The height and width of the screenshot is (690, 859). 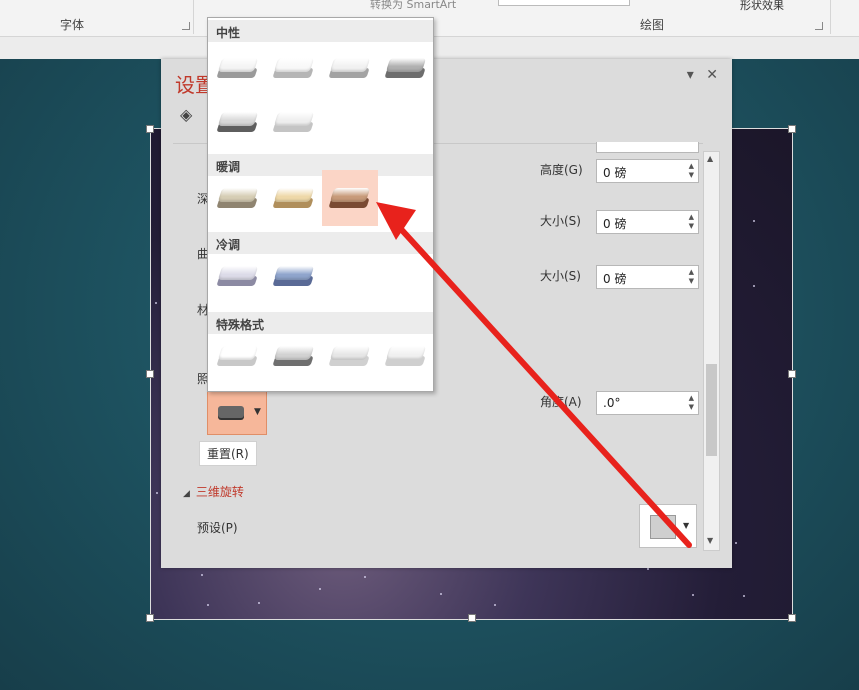 What do you see at coordinates (647, 147) in the screenshot?
I see `depth-size-field` at bounding box center [647, 147].